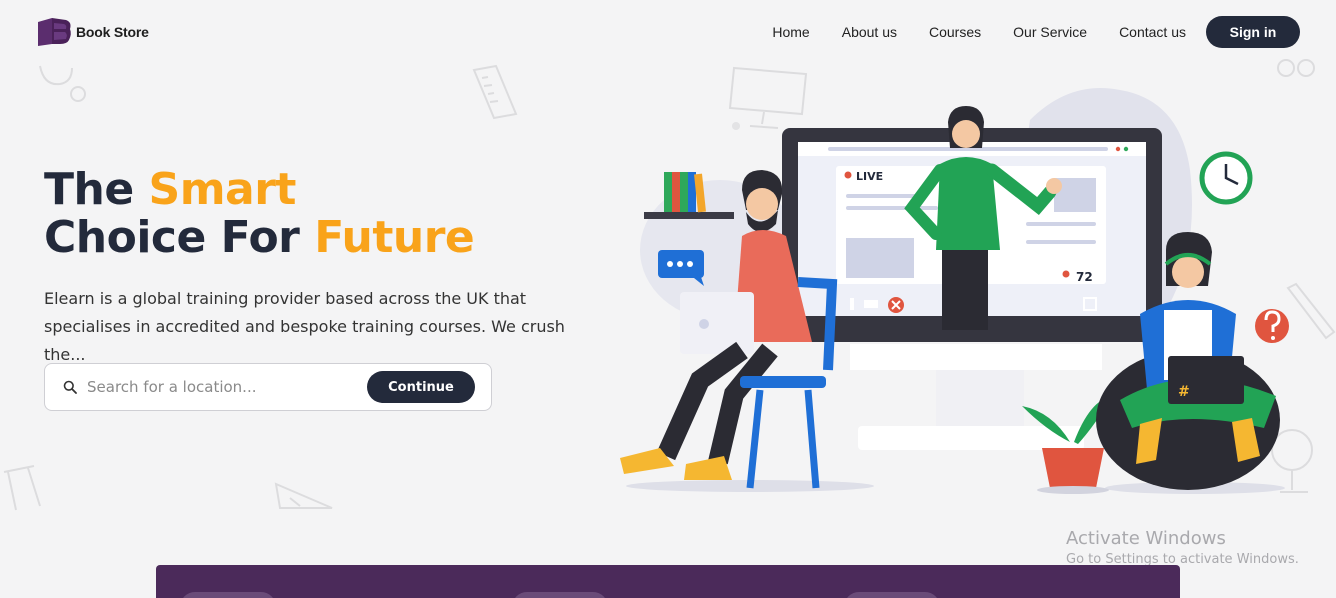 This screenshot has height=598, width=1336. Describe the element at coordinates (179, 237) in the screenshot. I see `hero-title-choice-for: Choice For` at that location.